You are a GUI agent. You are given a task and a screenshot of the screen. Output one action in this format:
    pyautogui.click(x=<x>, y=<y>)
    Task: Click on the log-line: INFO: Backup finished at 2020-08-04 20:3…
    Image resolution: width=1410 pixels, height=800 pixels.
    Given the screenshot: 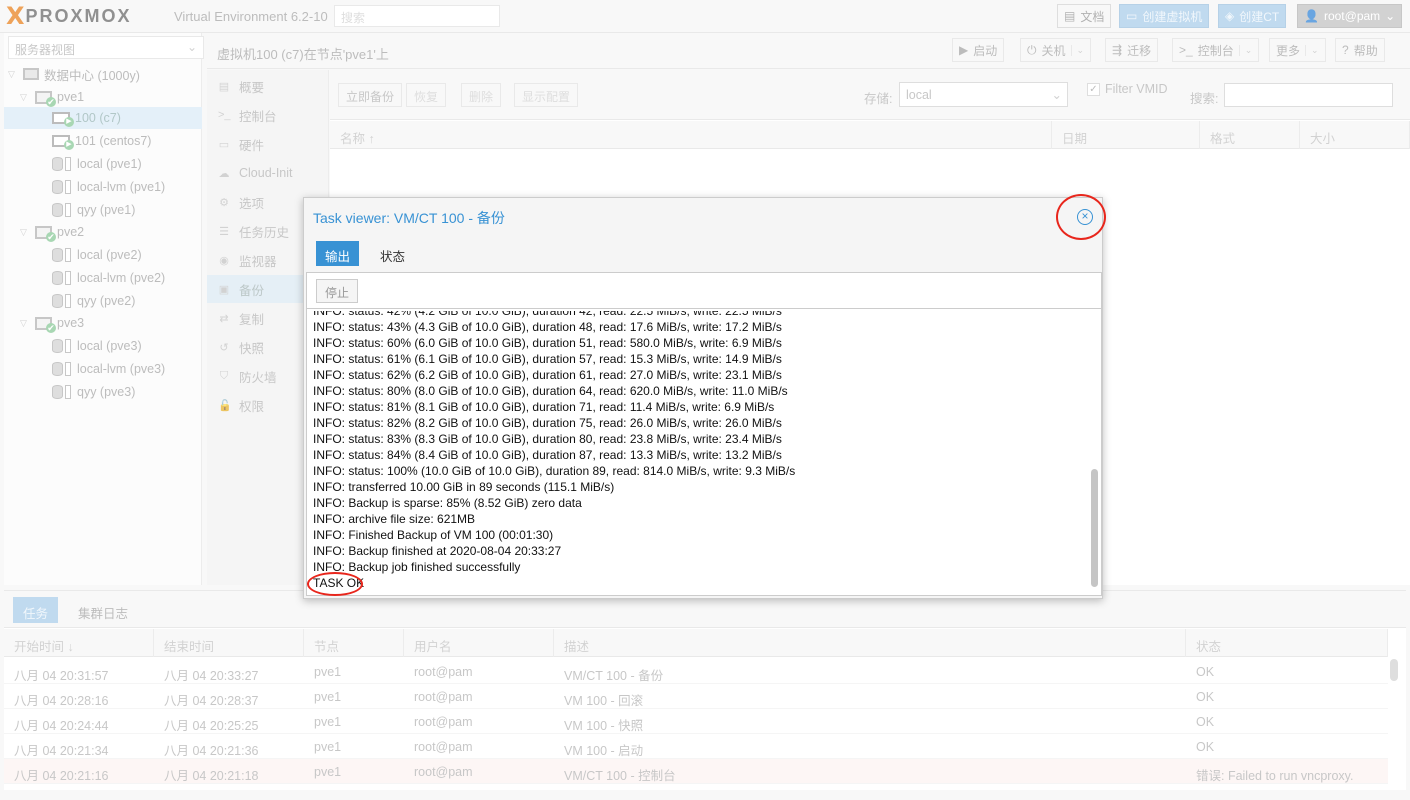 What is the action you would take?
    pyautogui.click(x=437, y=551)
    